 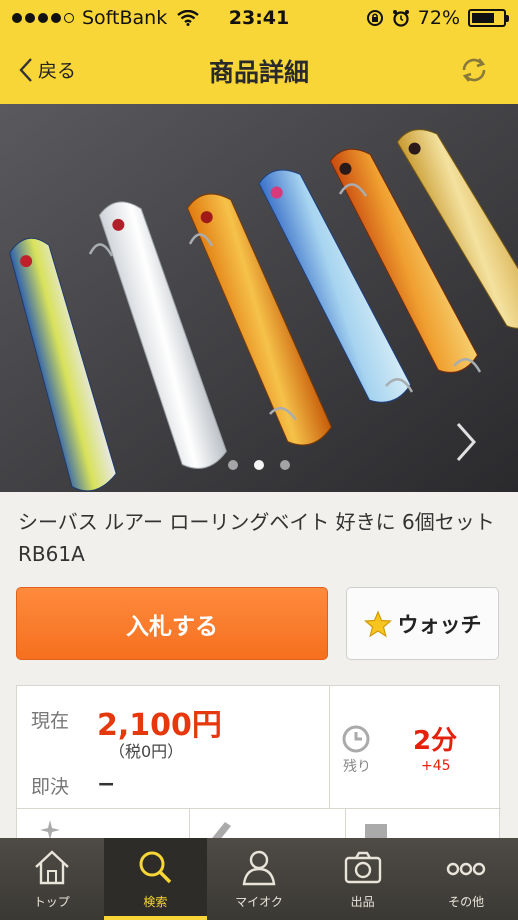 What do you see at coordinates (146, 751) in the screenshot?
I see `tax-note: （税0円）` at bounding box center [146, 751].